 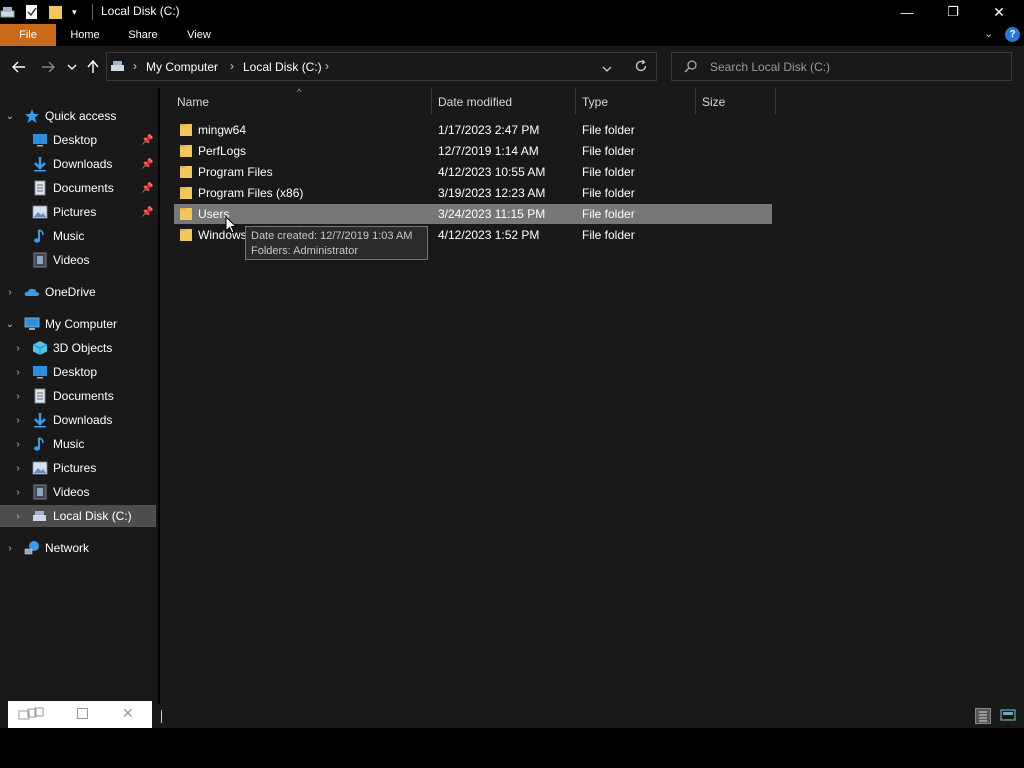 I want to click on address-bar: › My Computer › Local Disk (C:) ›, so click(x=381, y=66).